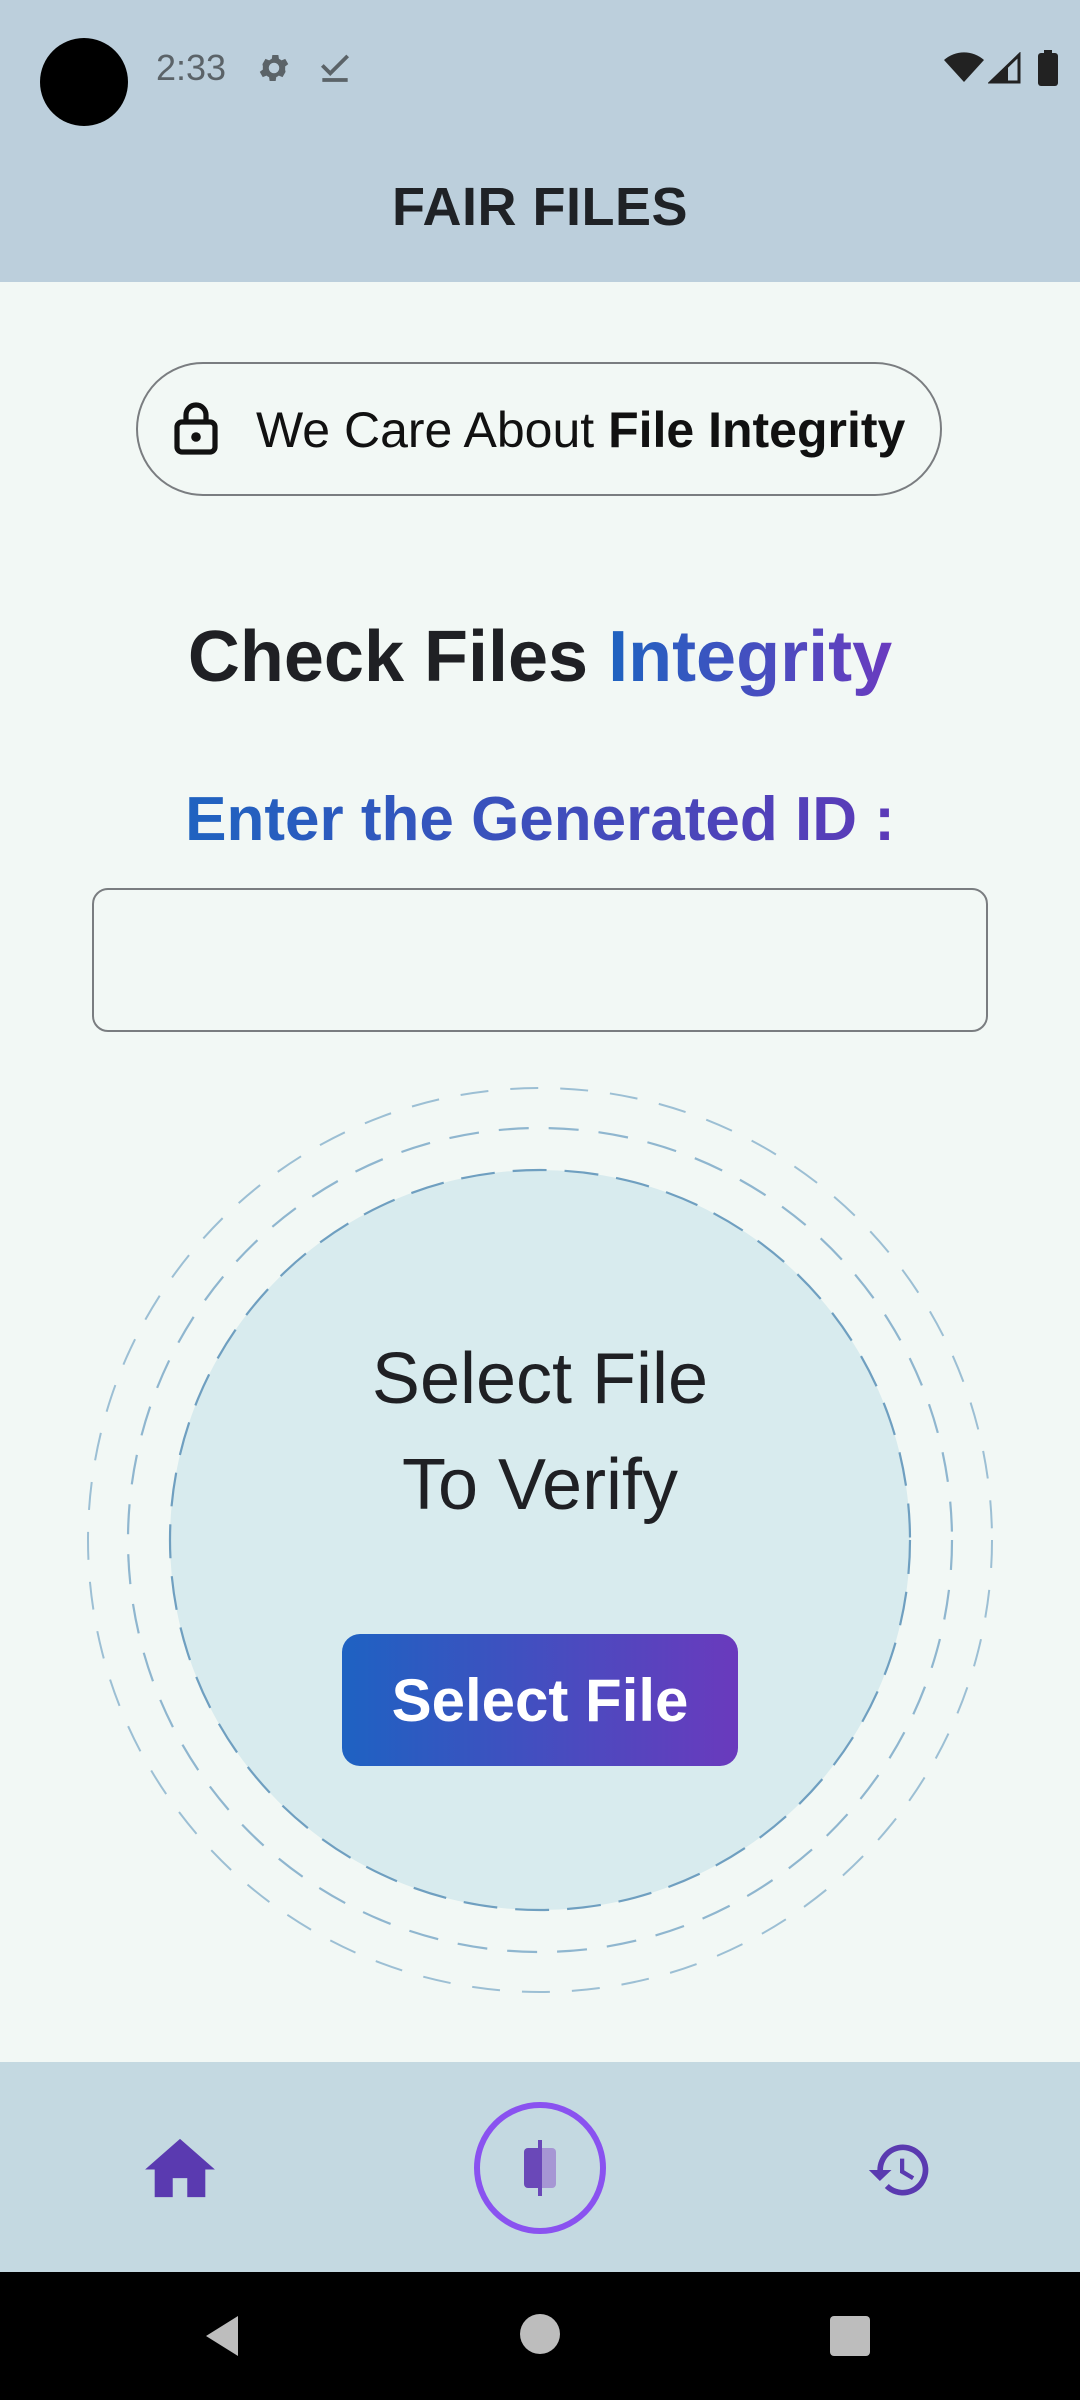 The image size is (1080, 2400). I want to click on heading-prefix: Check Files, so click(398, 657).